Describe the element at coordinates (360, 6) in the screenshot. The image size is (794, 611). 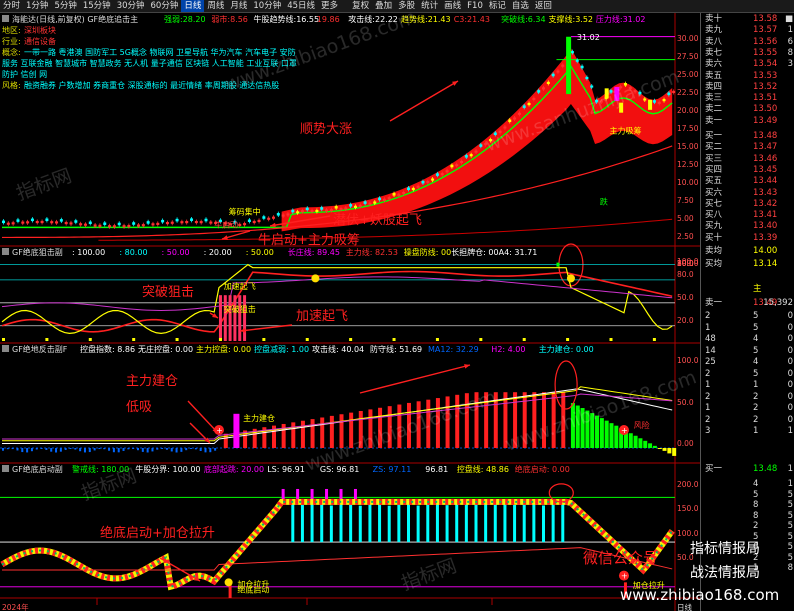
I see `tool-button-0: 复权` at that location.